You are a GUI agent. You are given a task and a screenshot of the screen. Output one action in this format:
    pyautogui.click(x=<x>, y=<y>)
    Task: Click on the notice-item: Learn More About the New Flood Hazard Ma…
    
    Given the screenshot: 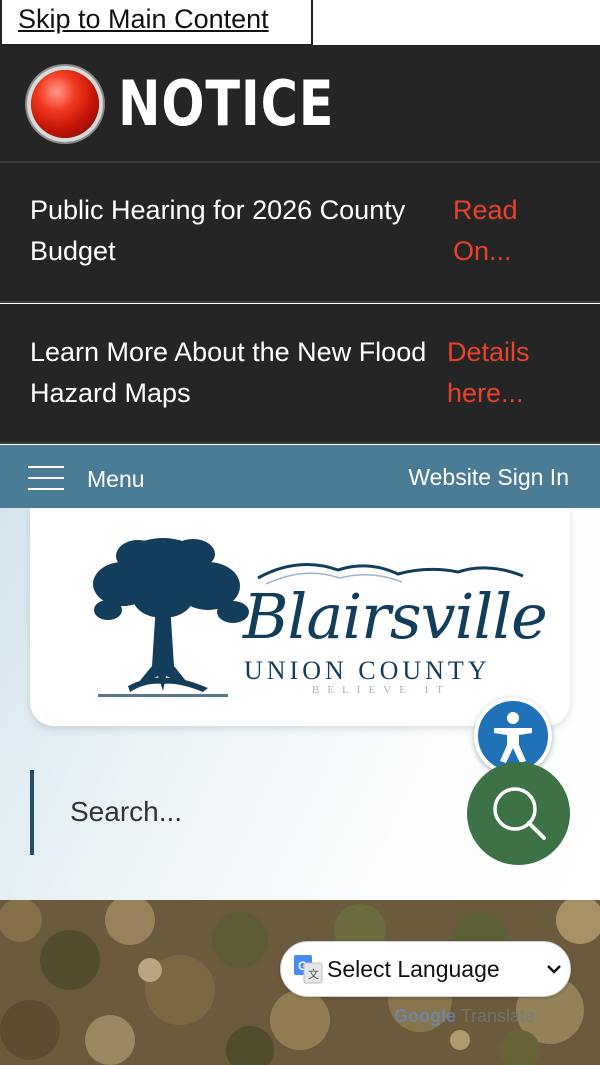 What is the action you would take?
    pyautogui.click(x=300, y=374)
    